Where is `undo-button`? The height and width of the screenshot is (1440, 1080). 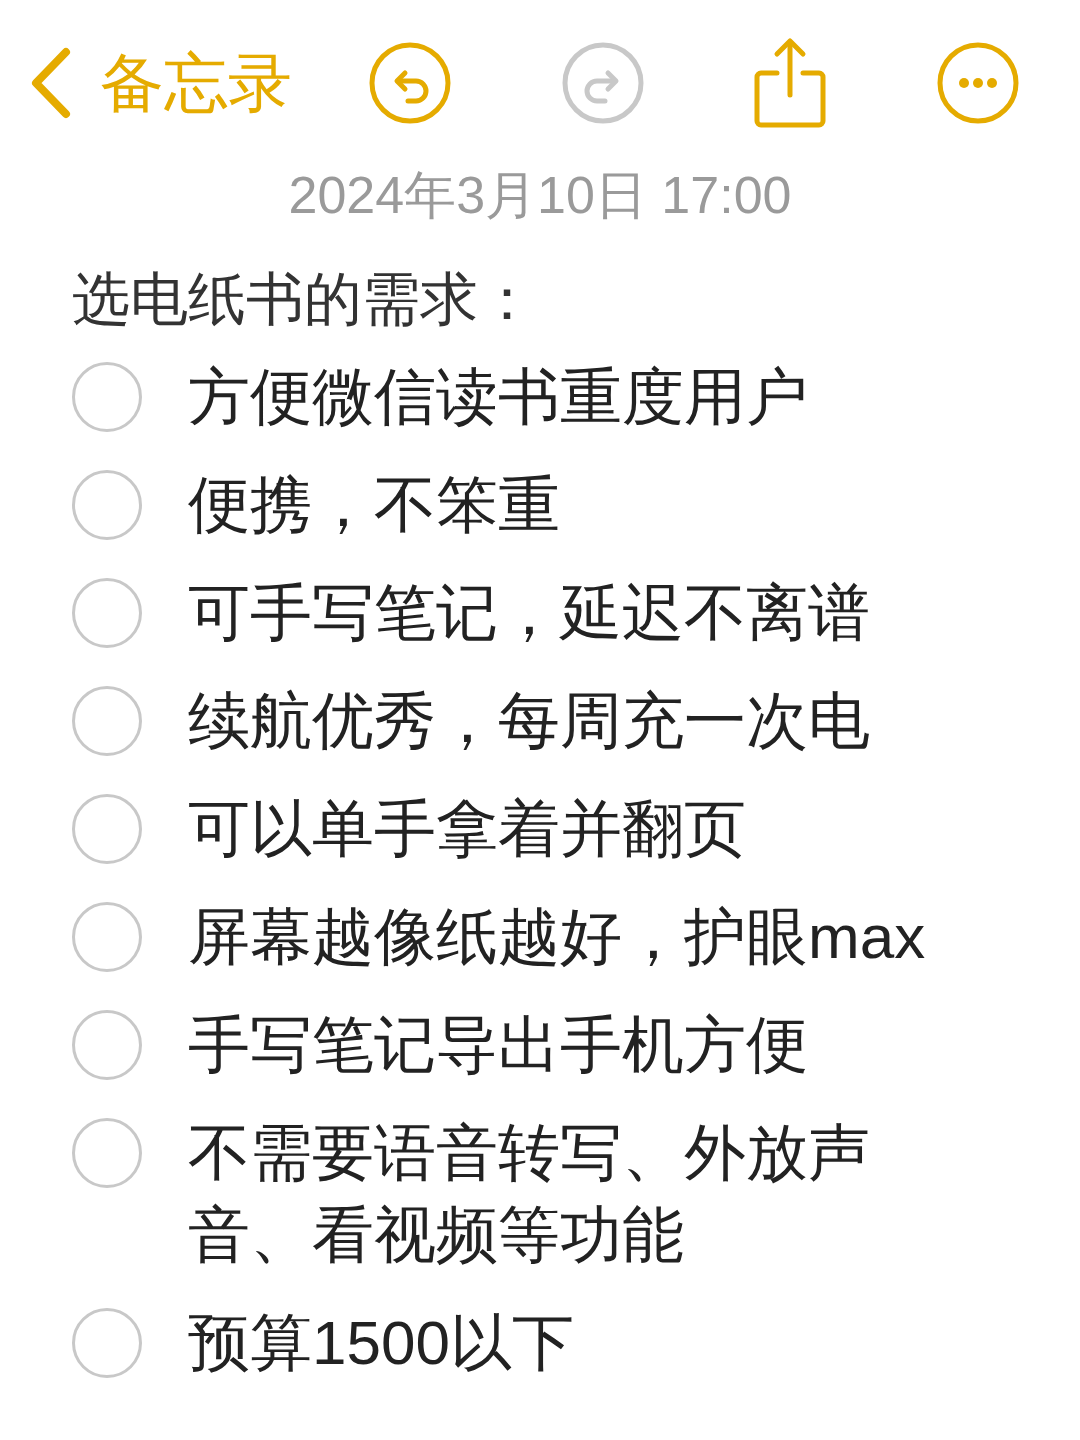 undo-button is located at coordinates (410, 82).